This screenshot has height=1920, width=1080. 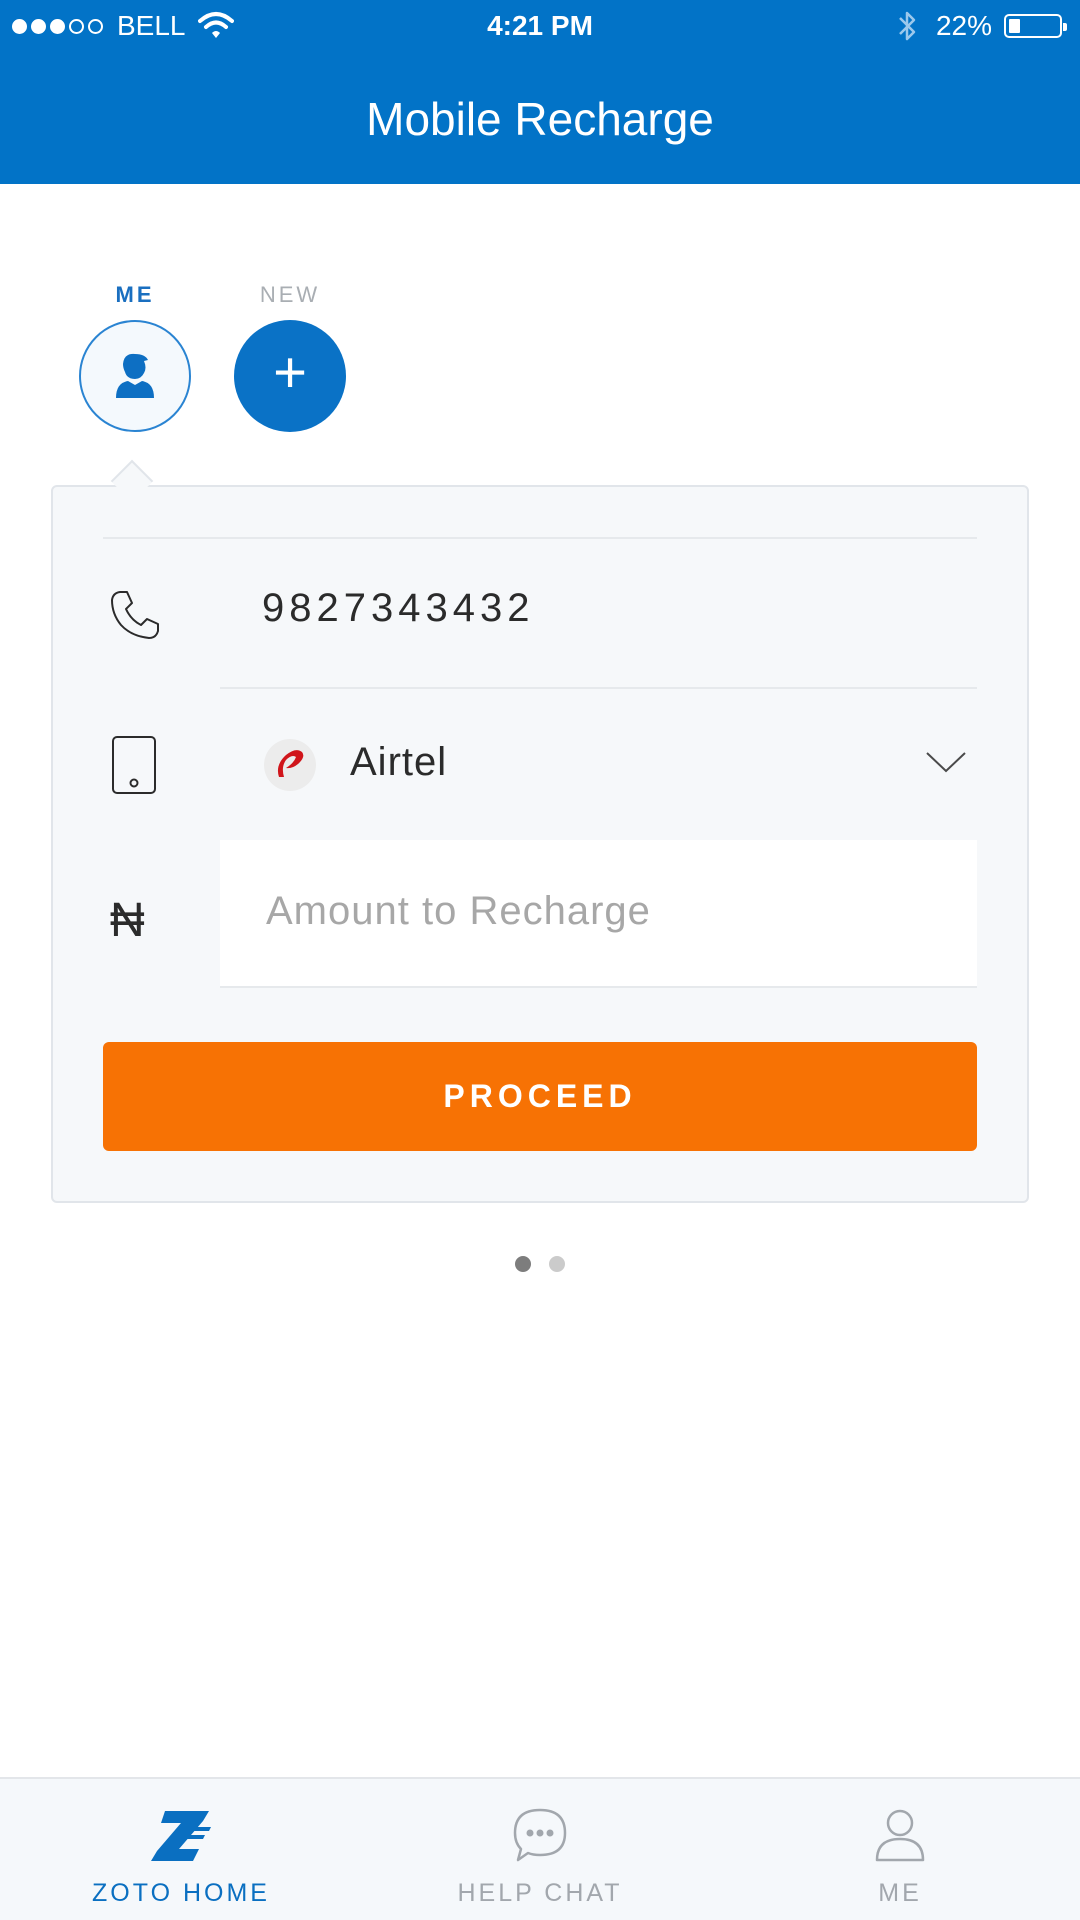 I want to click on plus-icon: +, so click(x=290, y=372).